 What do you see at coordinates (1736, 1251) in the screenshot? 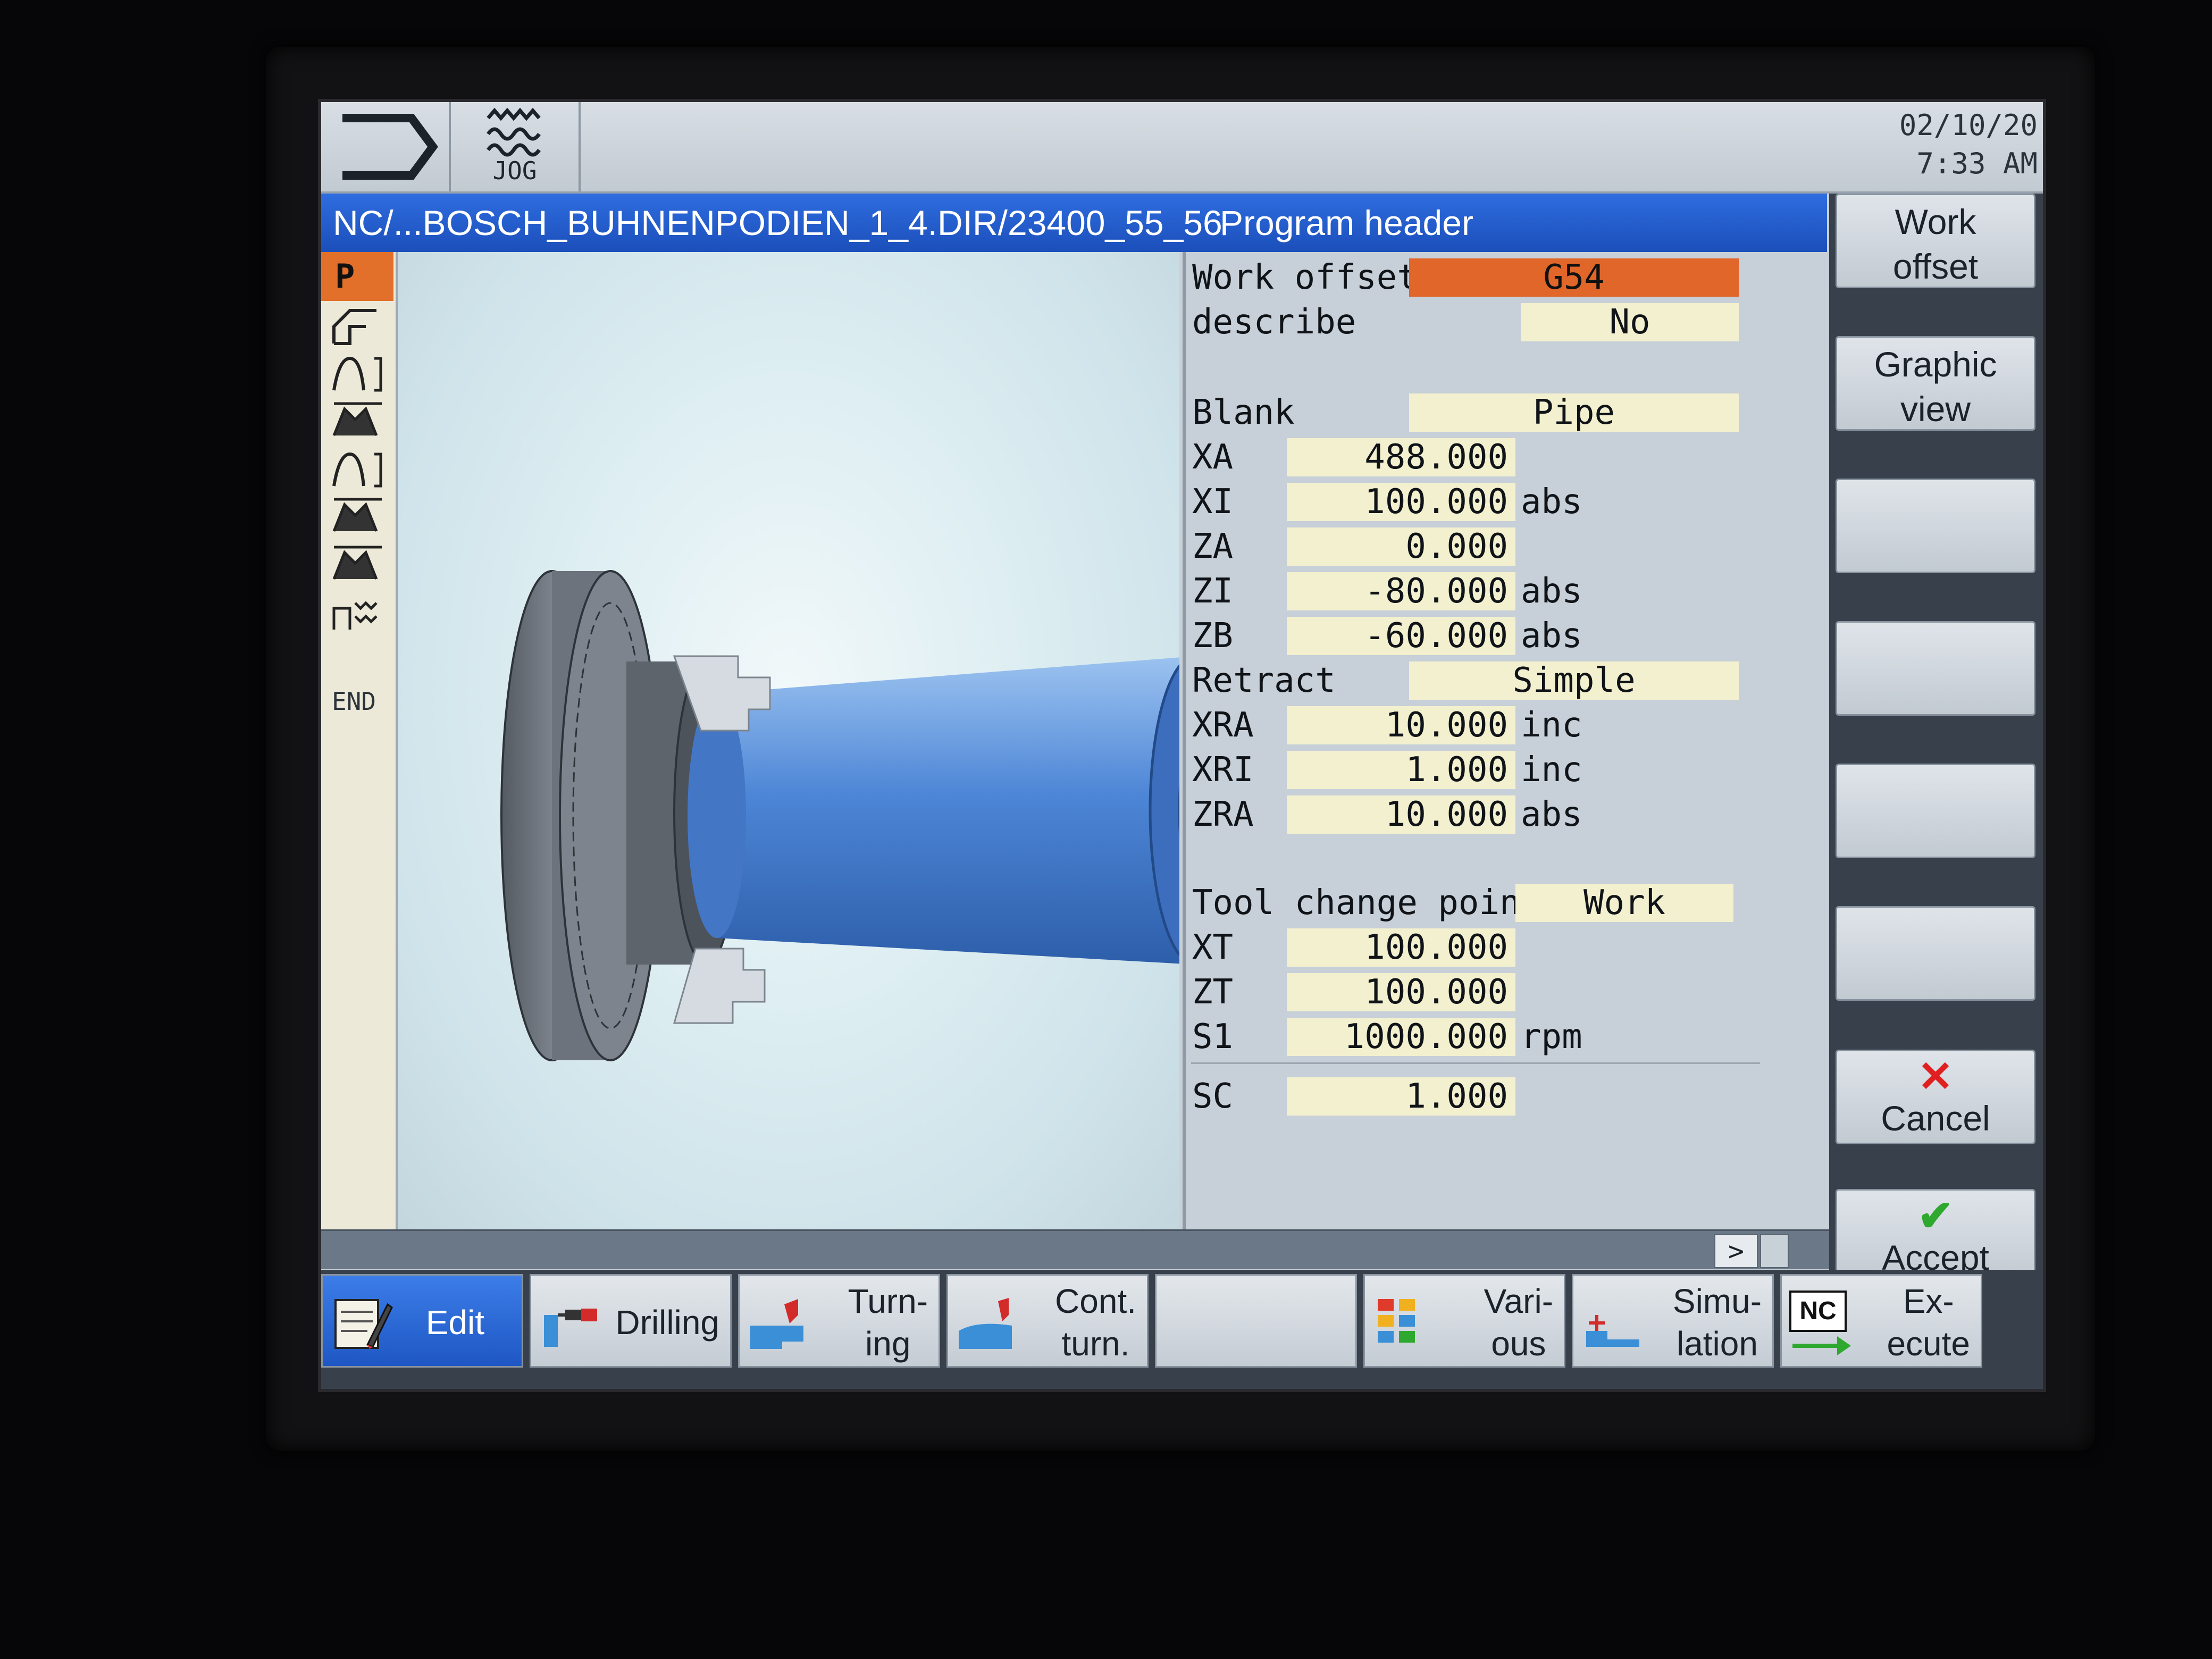
I see `more-softkeys-button: >` at bounding box center [1736, 1251].